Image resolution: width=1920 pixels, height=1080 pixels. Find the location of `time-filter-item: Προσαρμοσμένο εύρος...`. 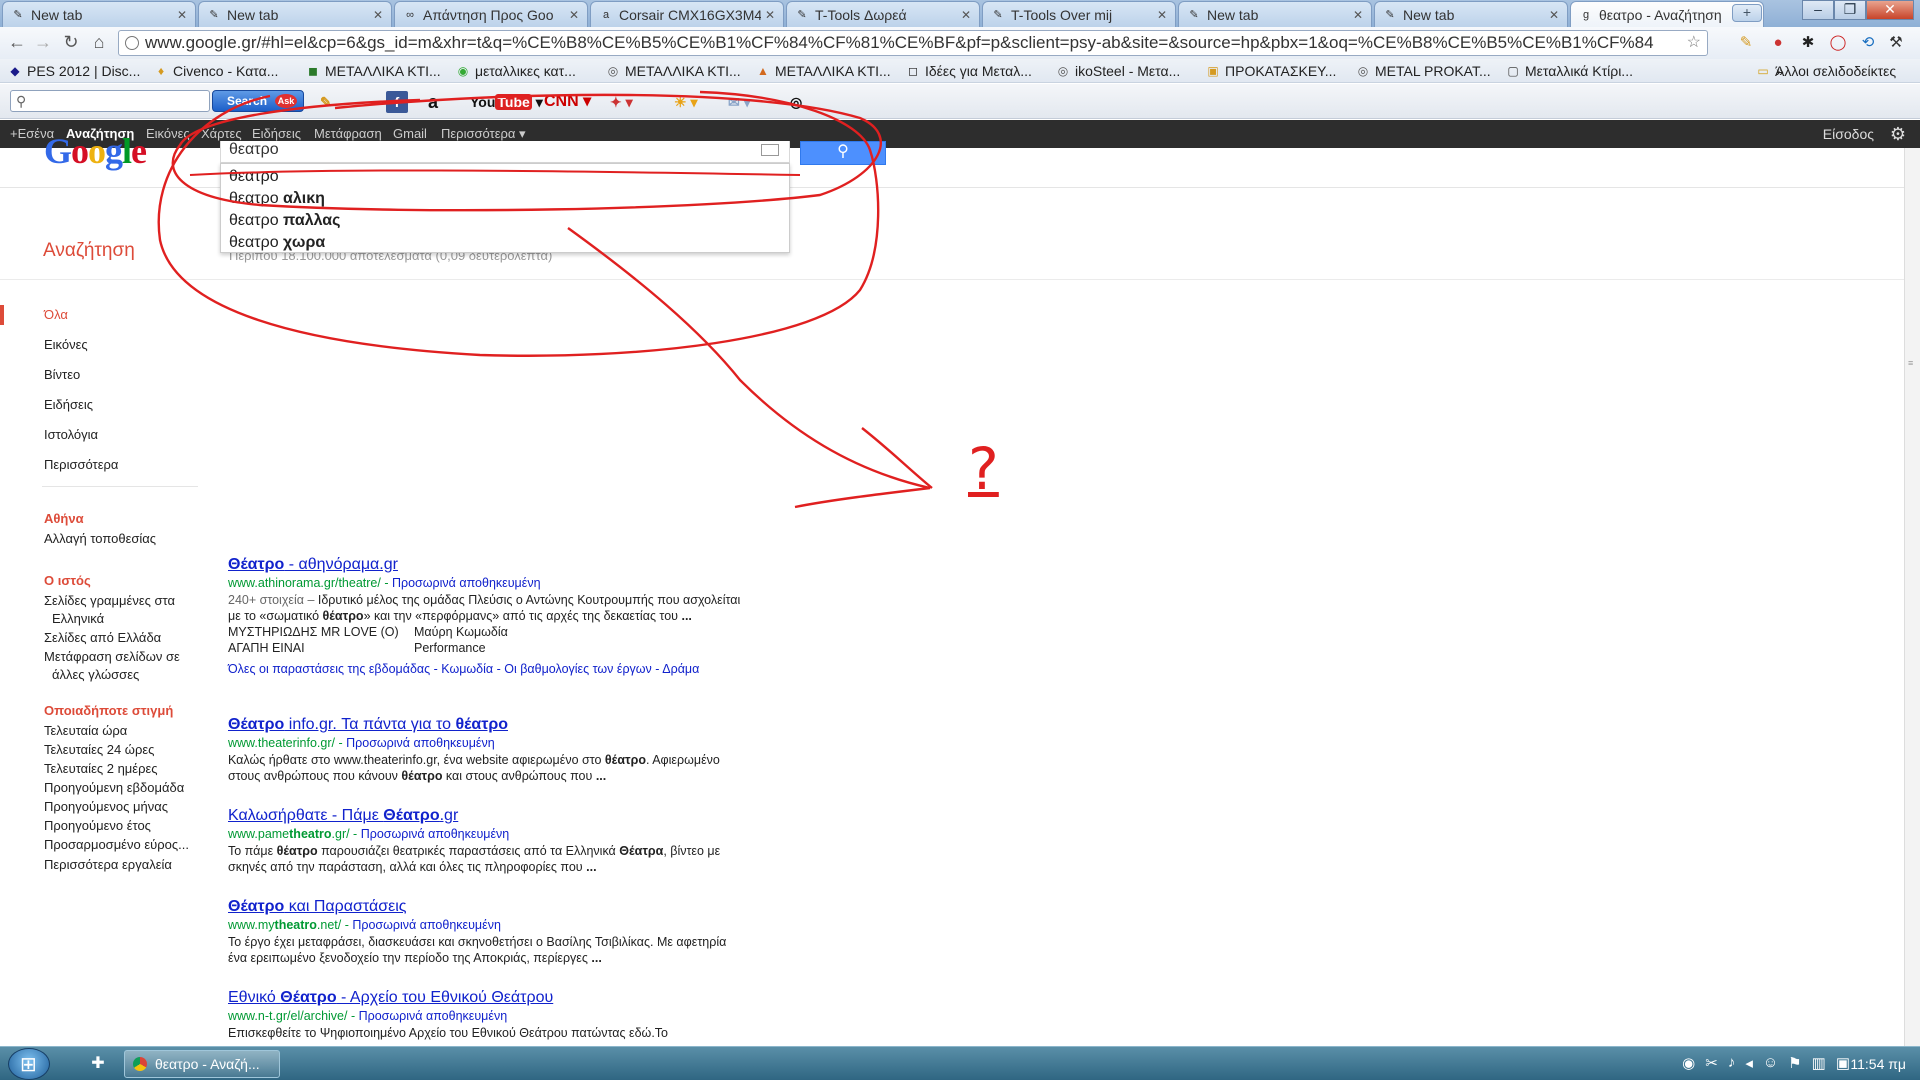

time-filter-item: Προσαρμοσμένο εύρος... is located at coordinates (119, 845).